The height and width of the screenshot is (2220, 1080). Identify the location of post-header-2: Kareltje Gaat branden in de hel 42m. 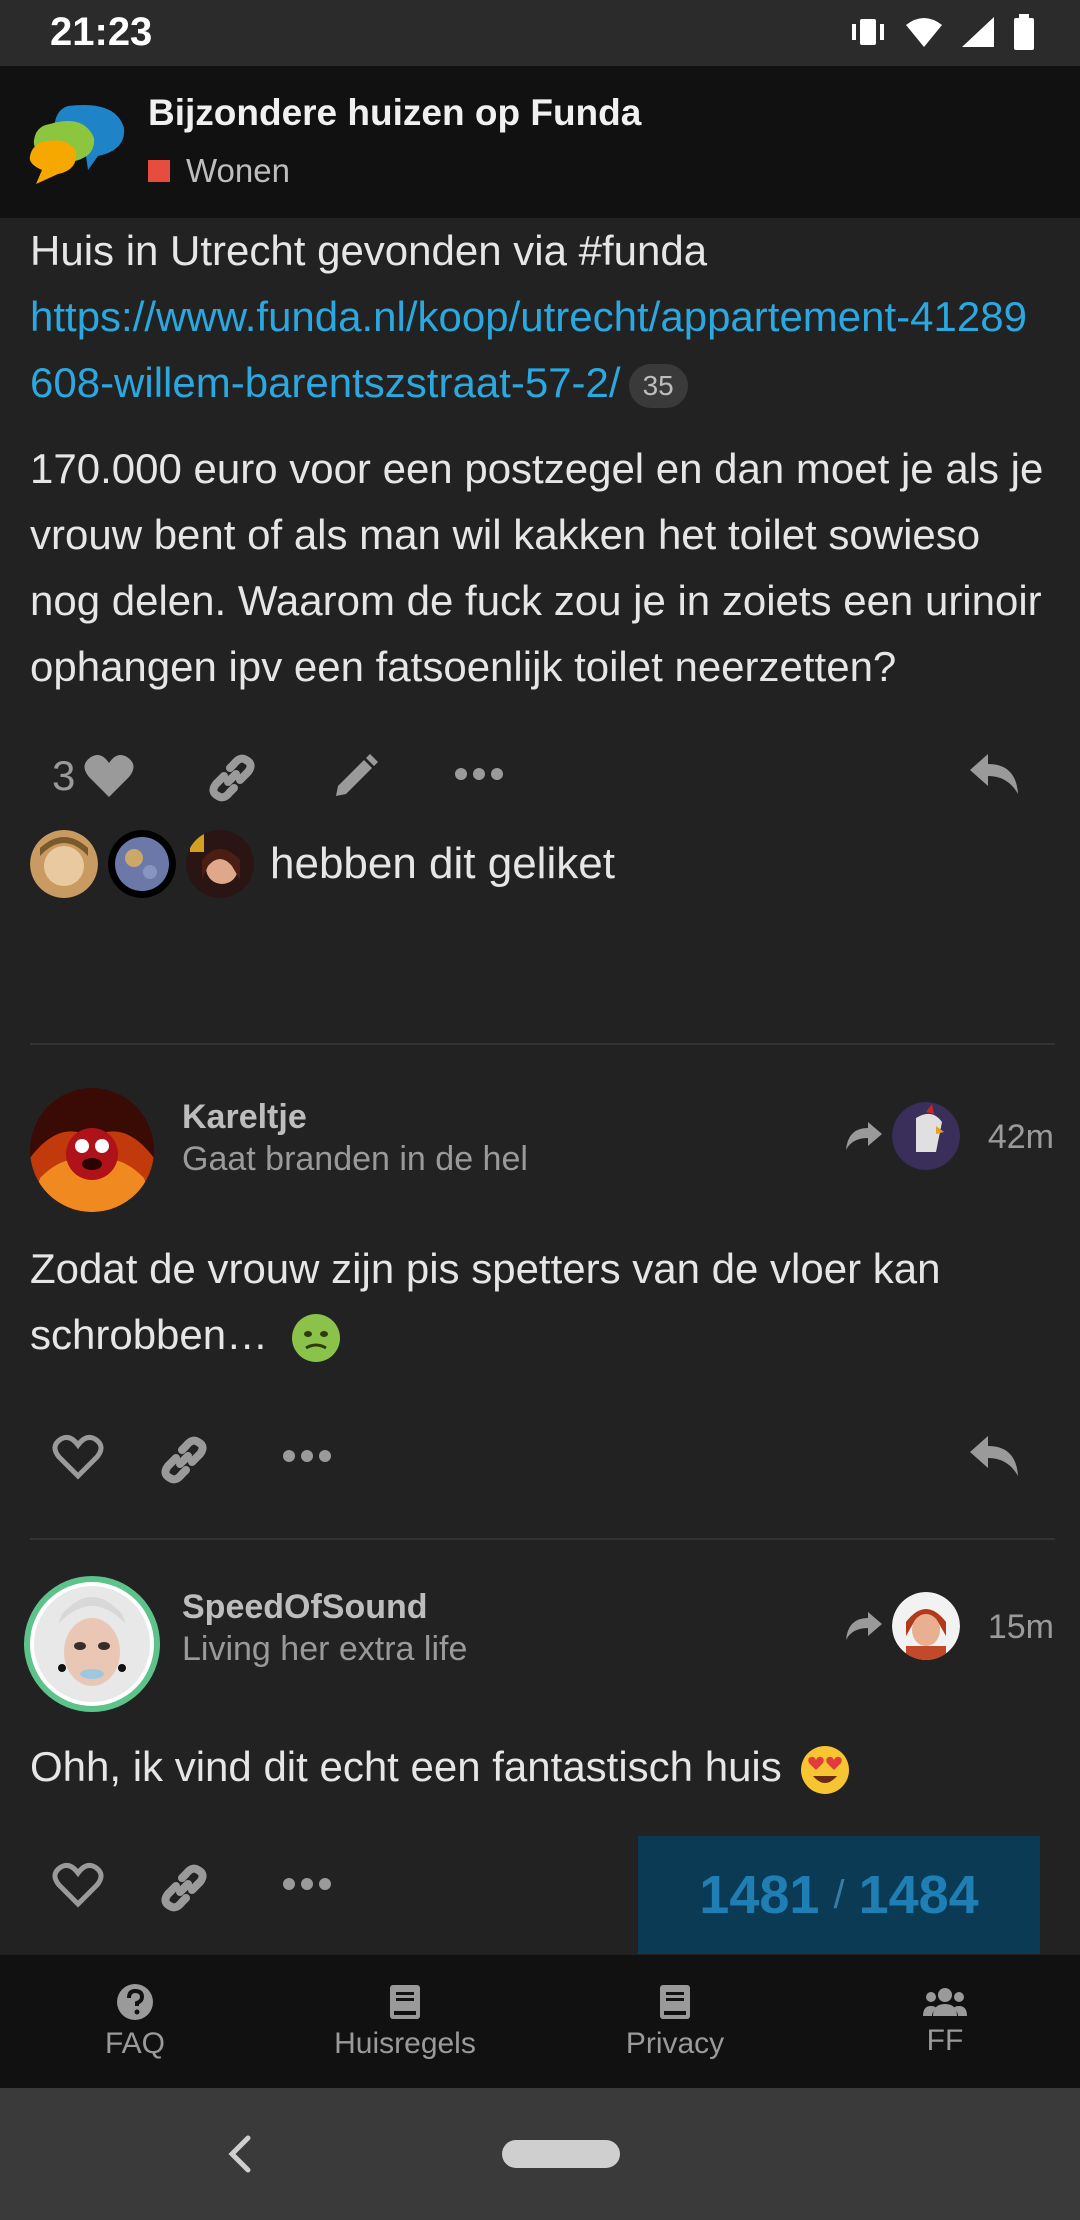
(540, 1153).